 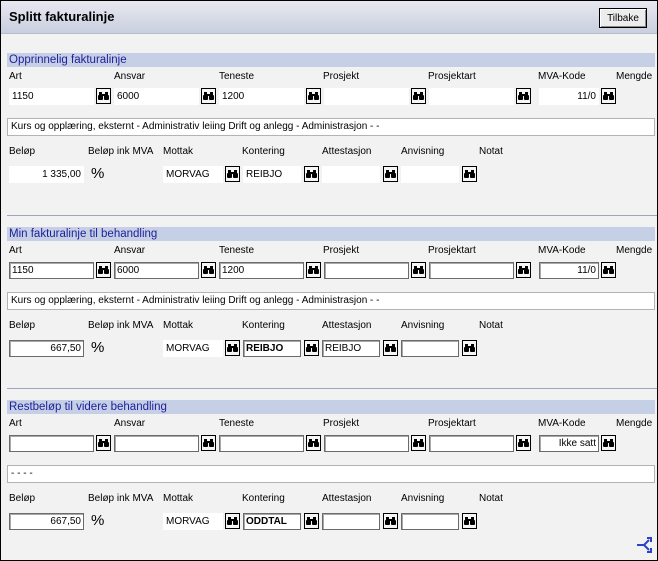 I want to click on ansvar-field, so click(x=156, y=443).